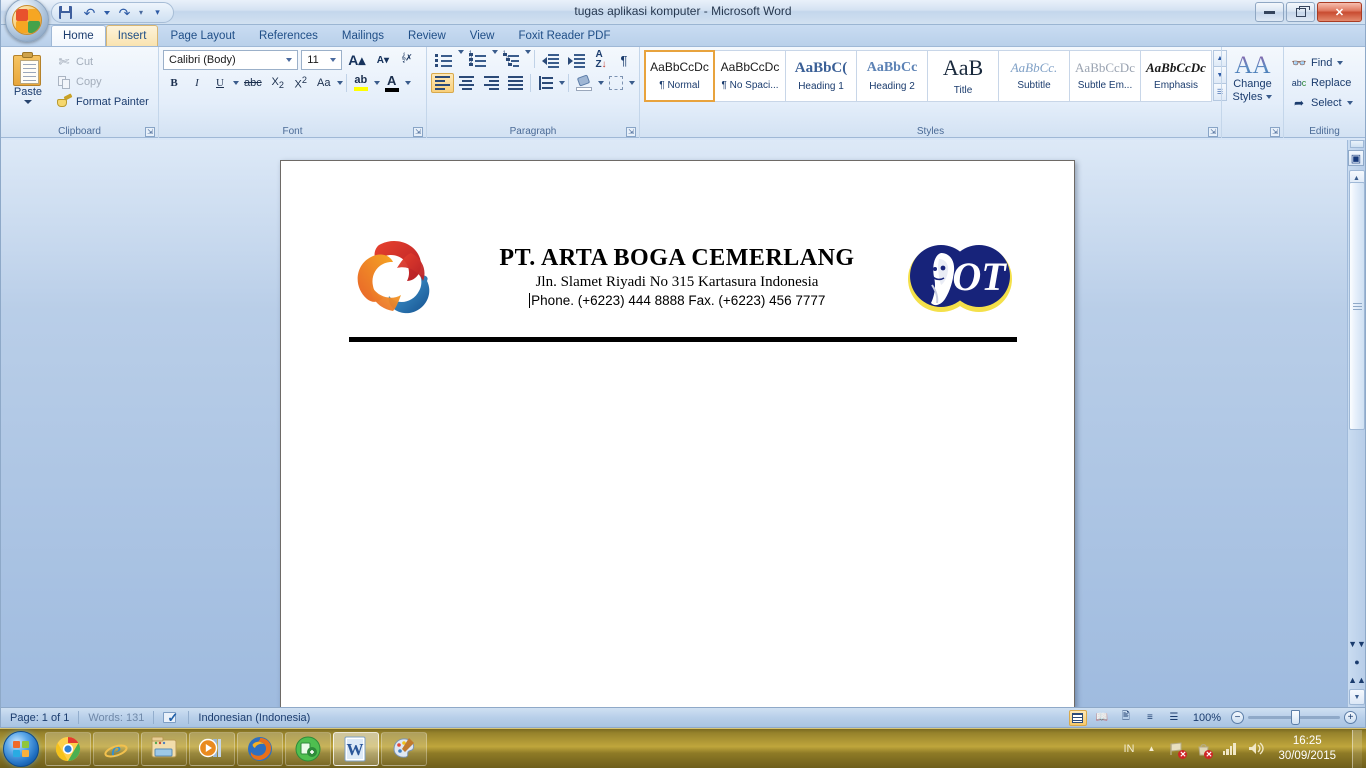 Image resolution: width=1366 pixels, height=768 pixels. Describe the element at coordinates (545, 83) in the screenshot. I see `line-spacing-button` at that location.